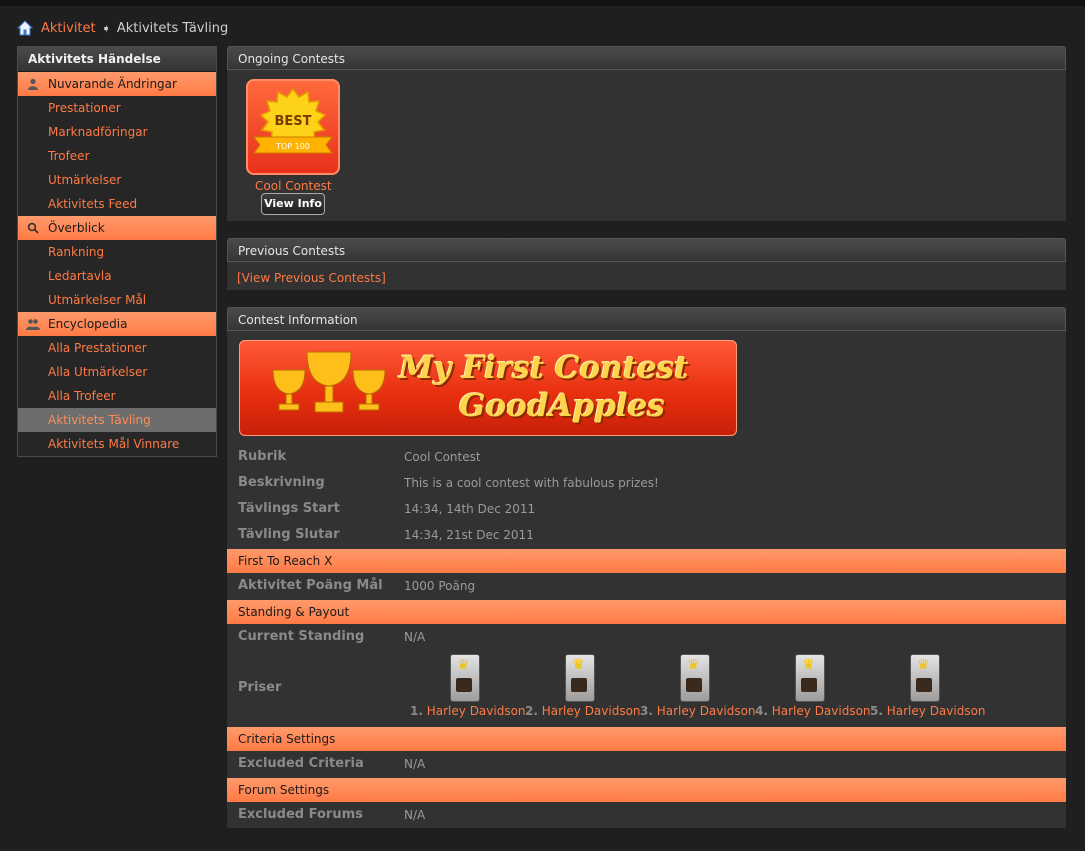 The image size is (1085, 851). I want to click on start-row: Tävlings Start 14:34, 14th Dec 2011, so click(646, 509).